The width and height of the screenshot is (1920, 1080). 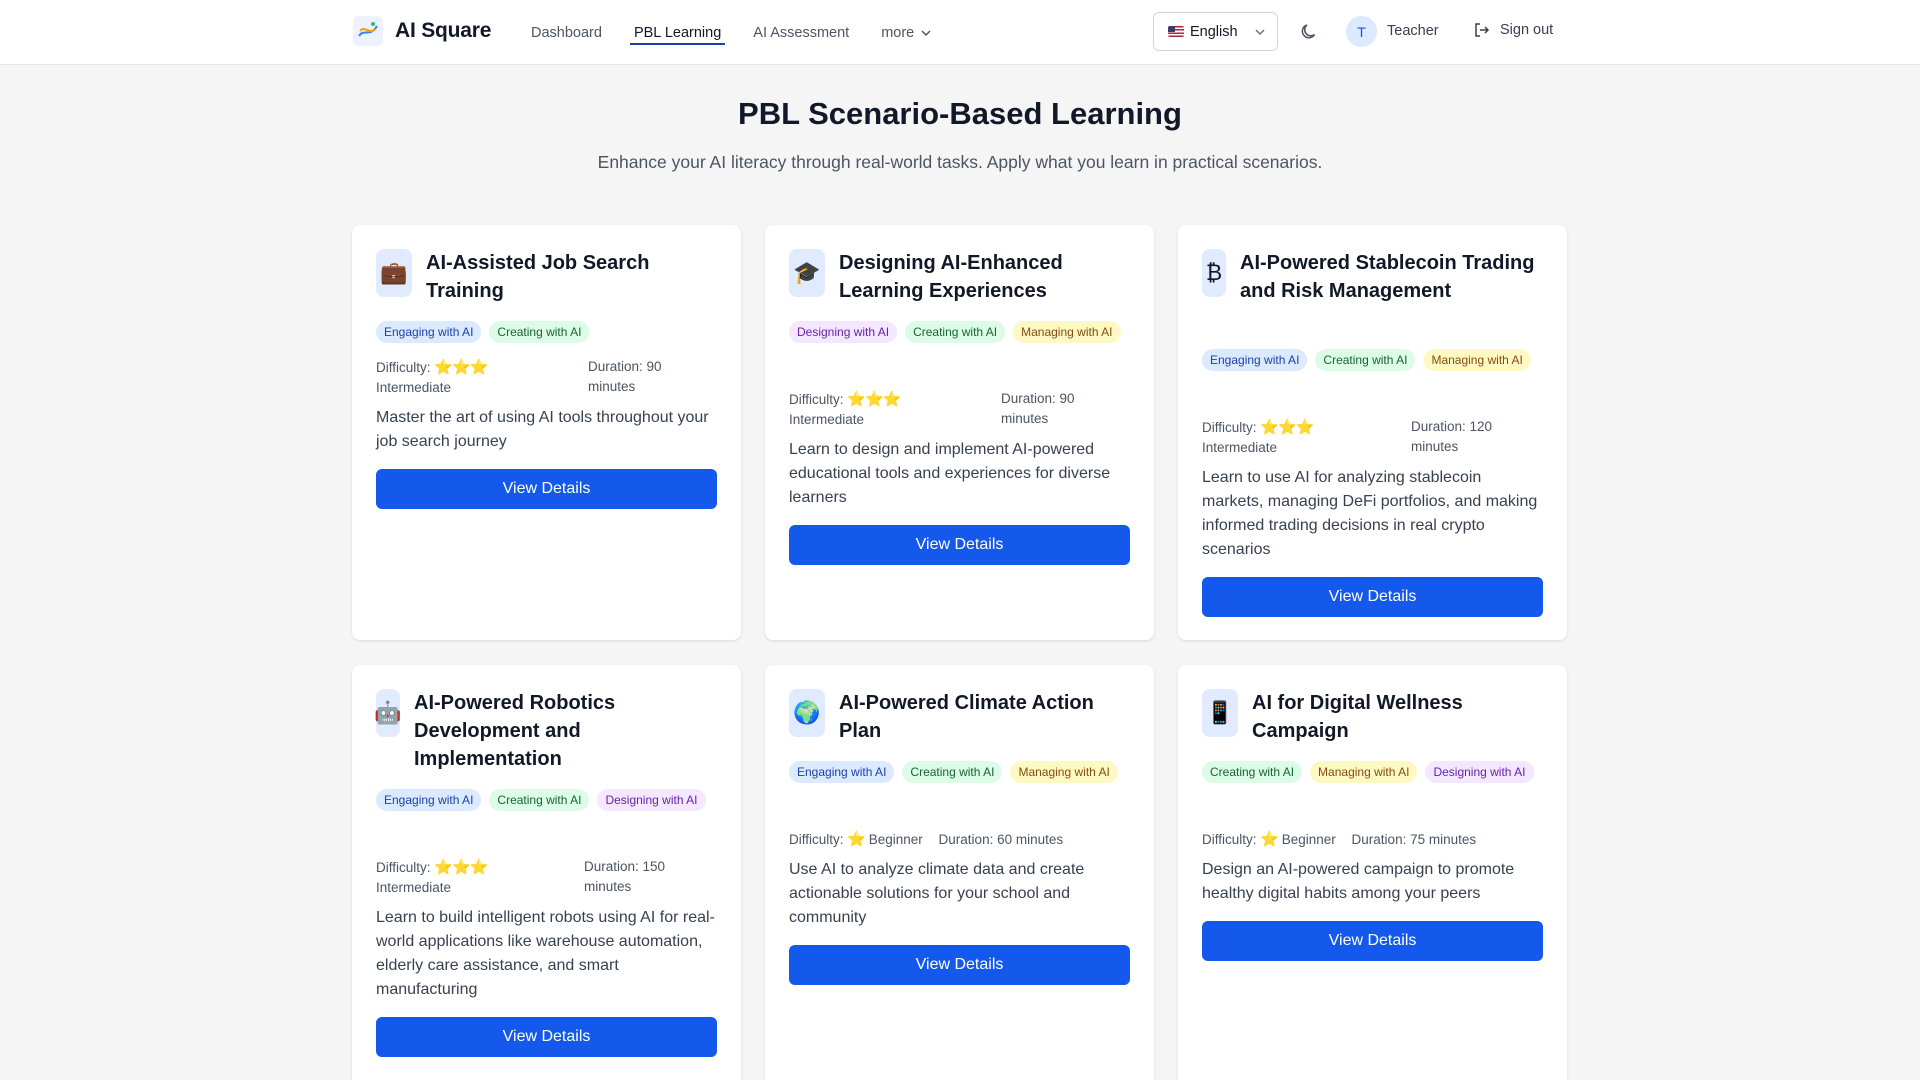 I want to click on avatar: T, so click(x=1361, y=31).